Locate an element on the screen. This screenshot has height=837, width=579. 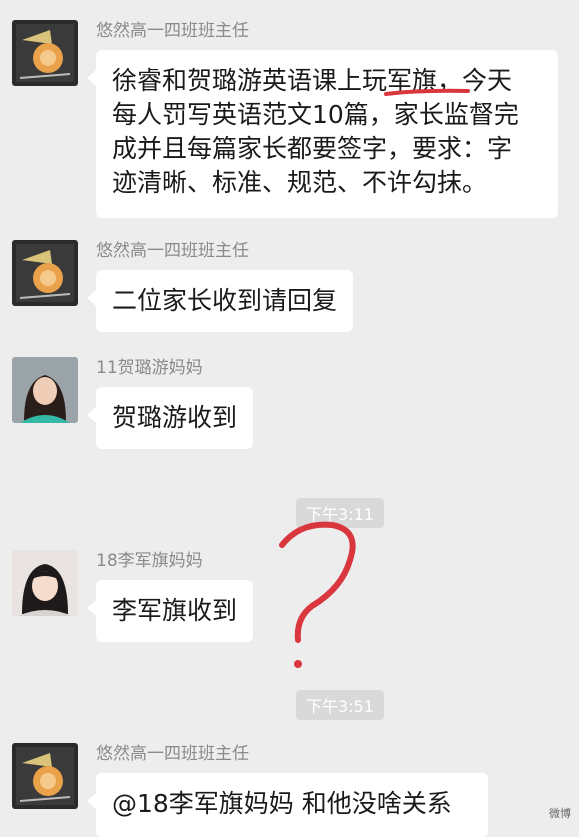
question-mark-annotation is located at coordinates (317, 582).